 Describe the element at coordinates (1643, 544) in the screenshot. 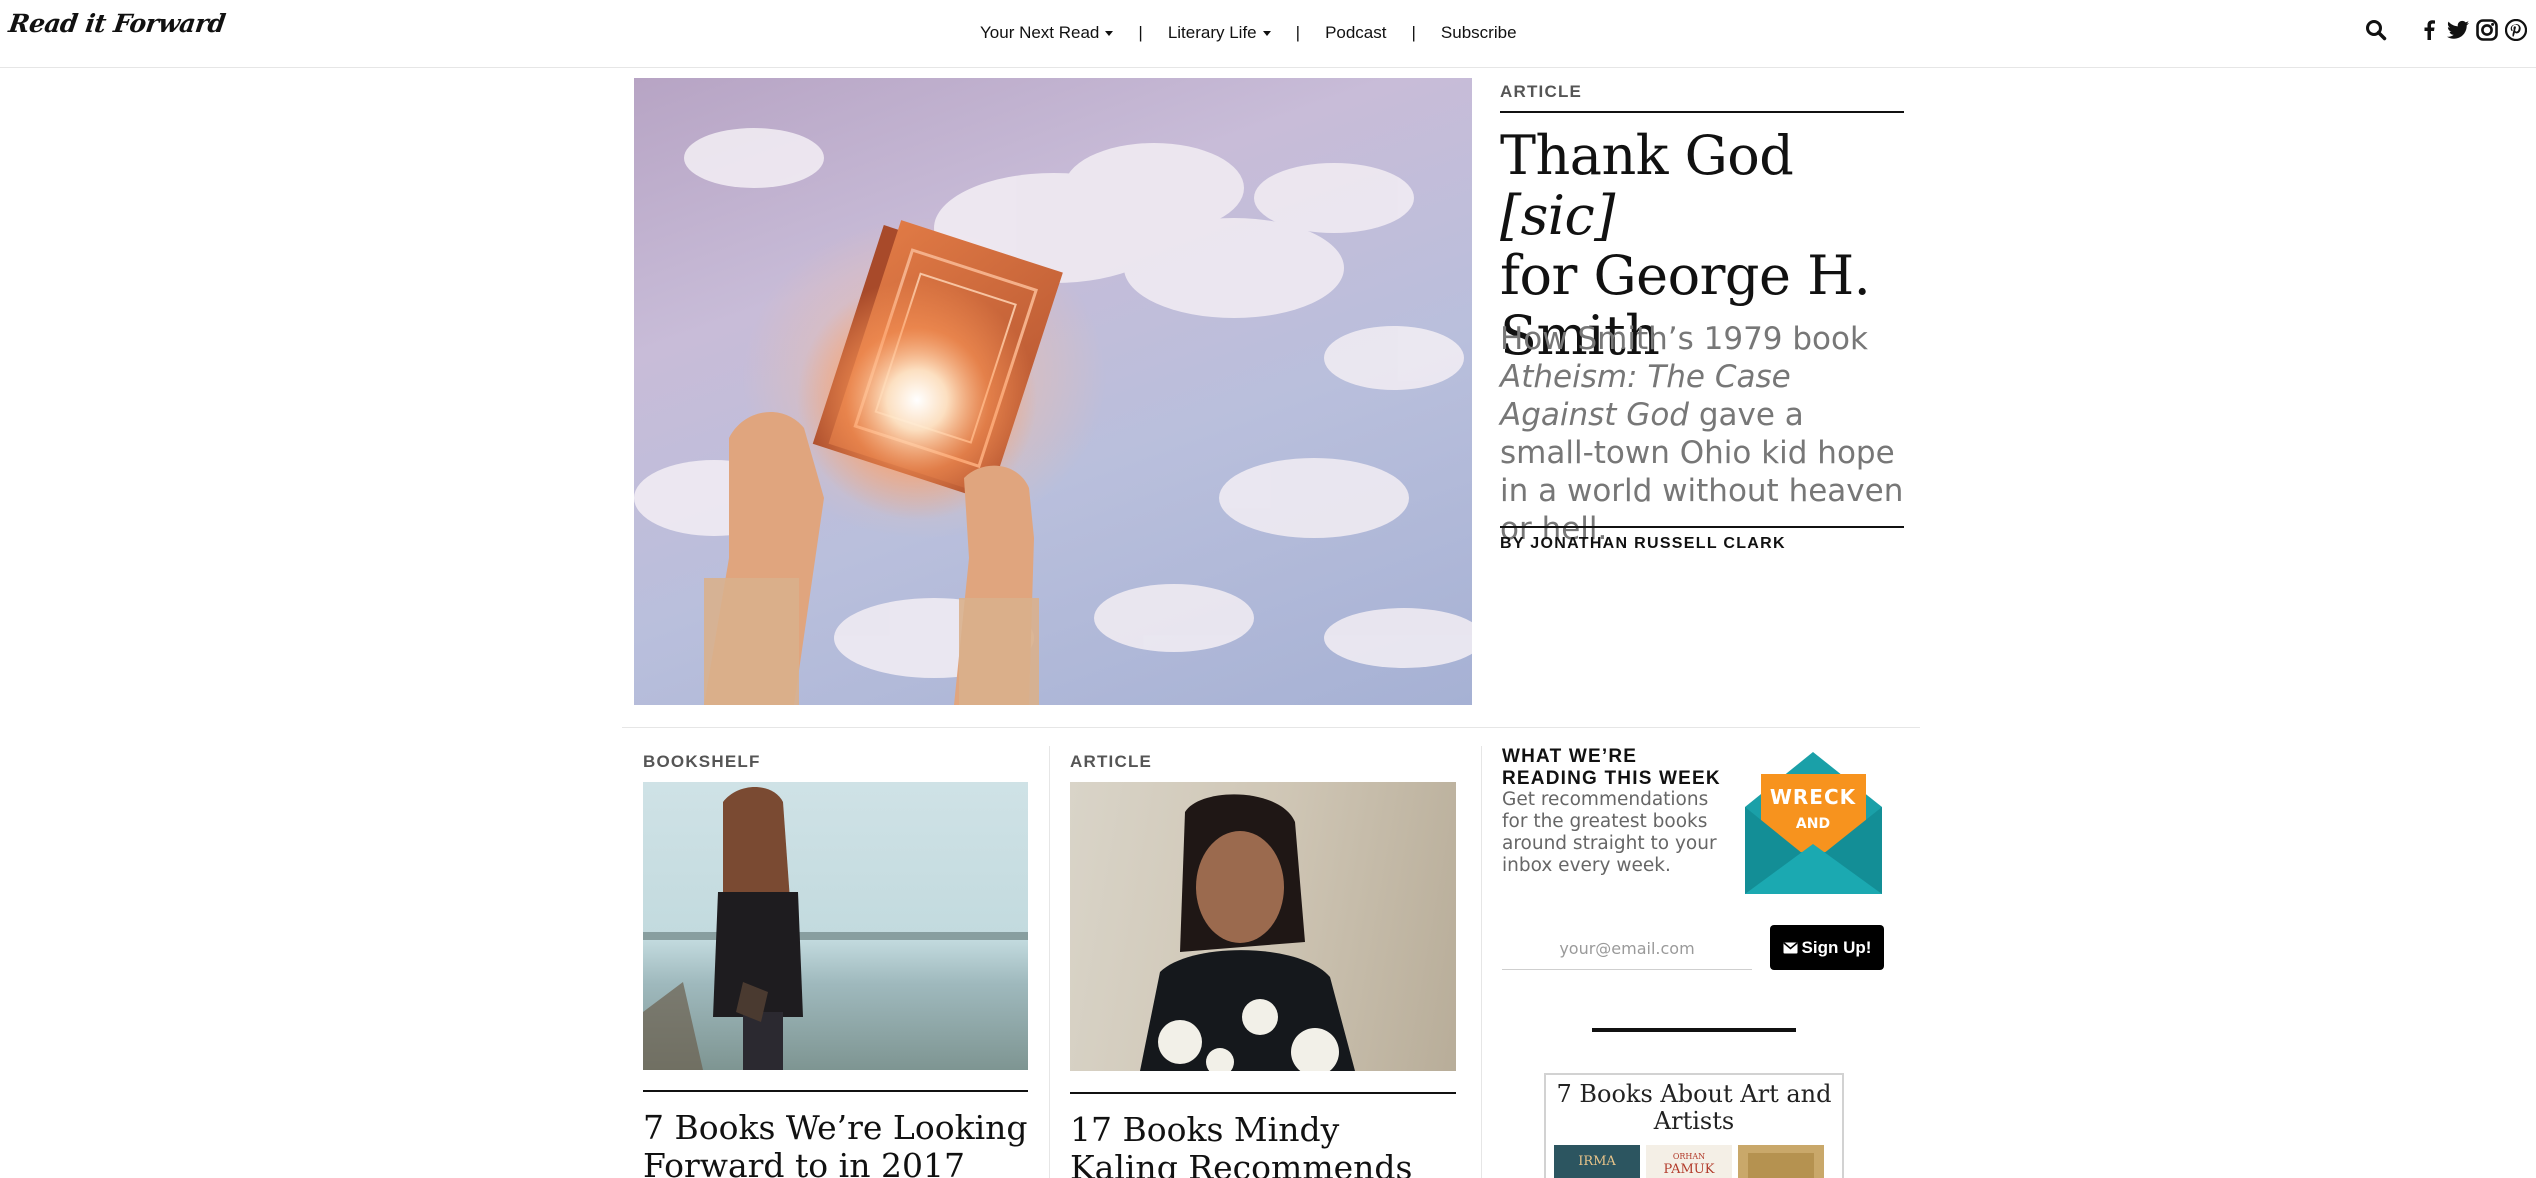

I see `author-byline: BY JONATHAN RUSSELL CLARK` at that location.